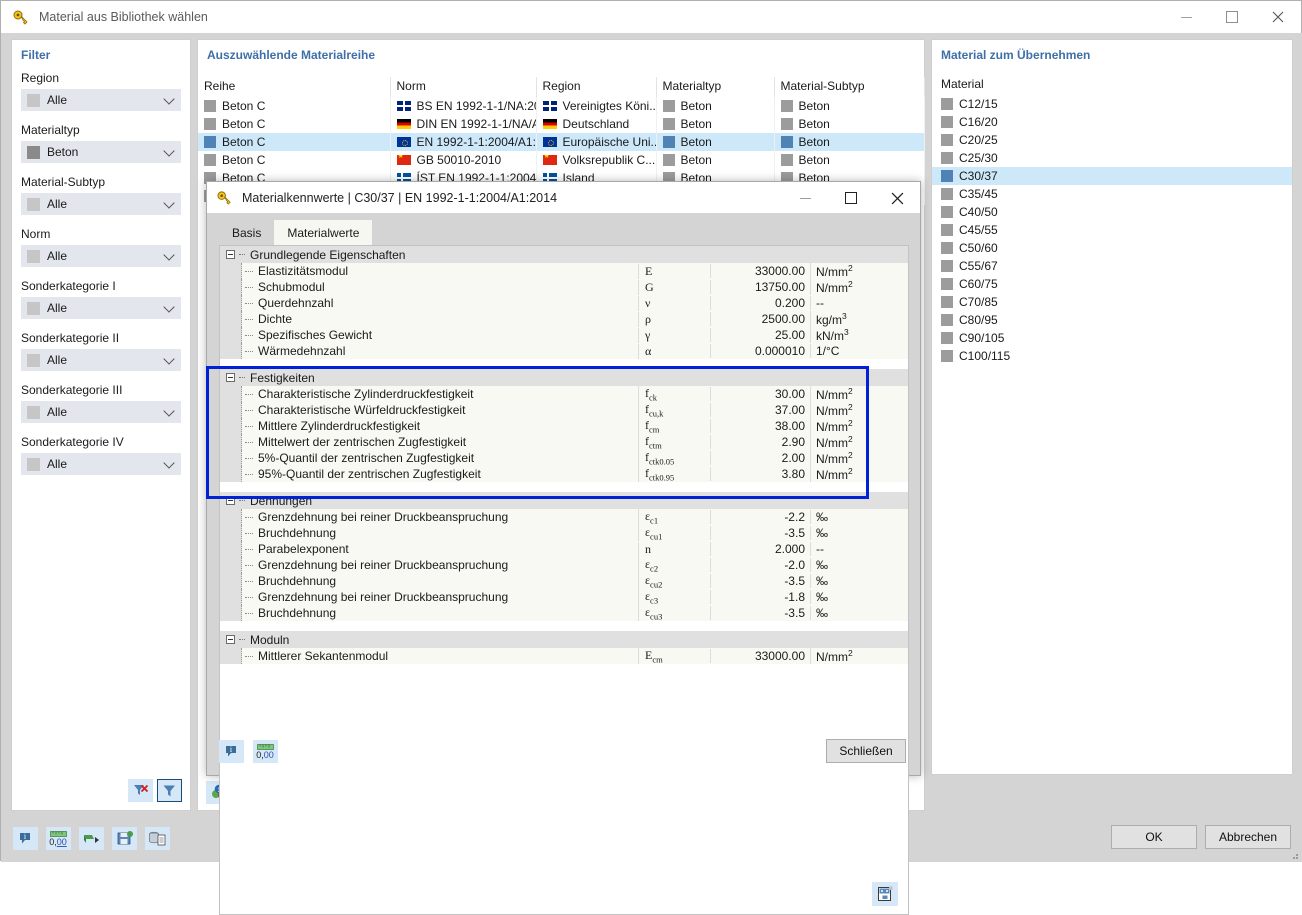  Describe the element at coordinates (564, 549) in the screenshot. I see `property-row: Parabelexponent n 2.000 --` at that location.